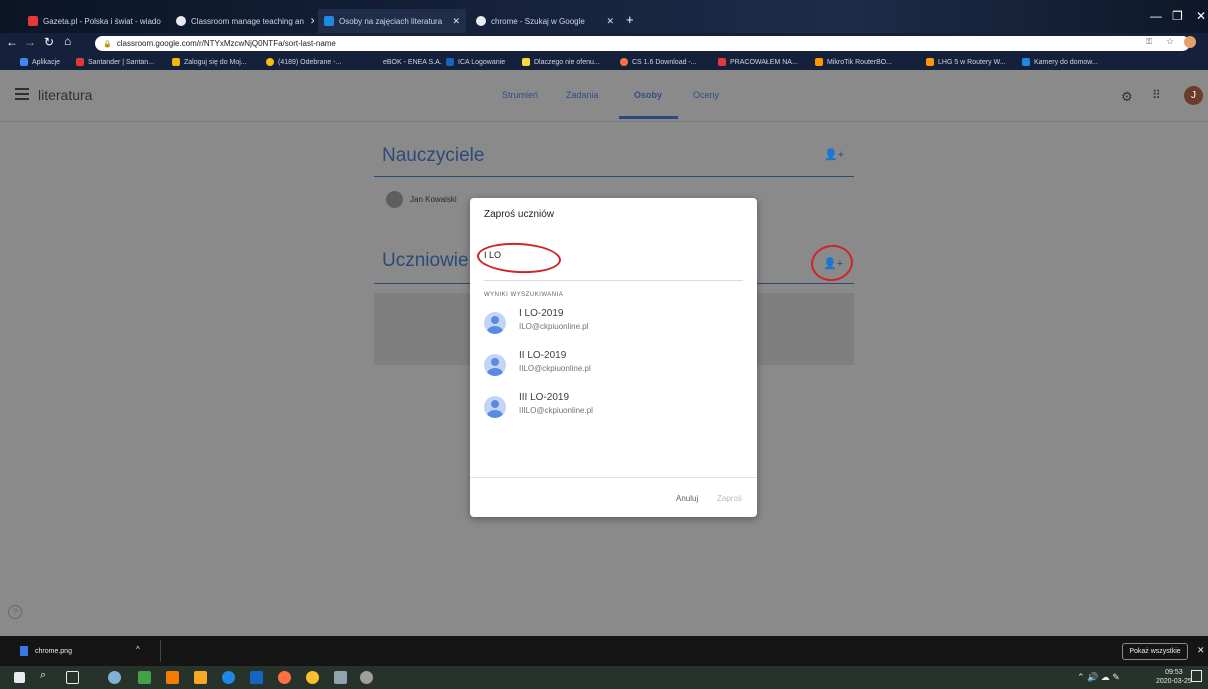 The image size is (1208, 689). Describe the element at coordinates (604, 677) in the screenshot. I see `windows-taskbar` at that location.